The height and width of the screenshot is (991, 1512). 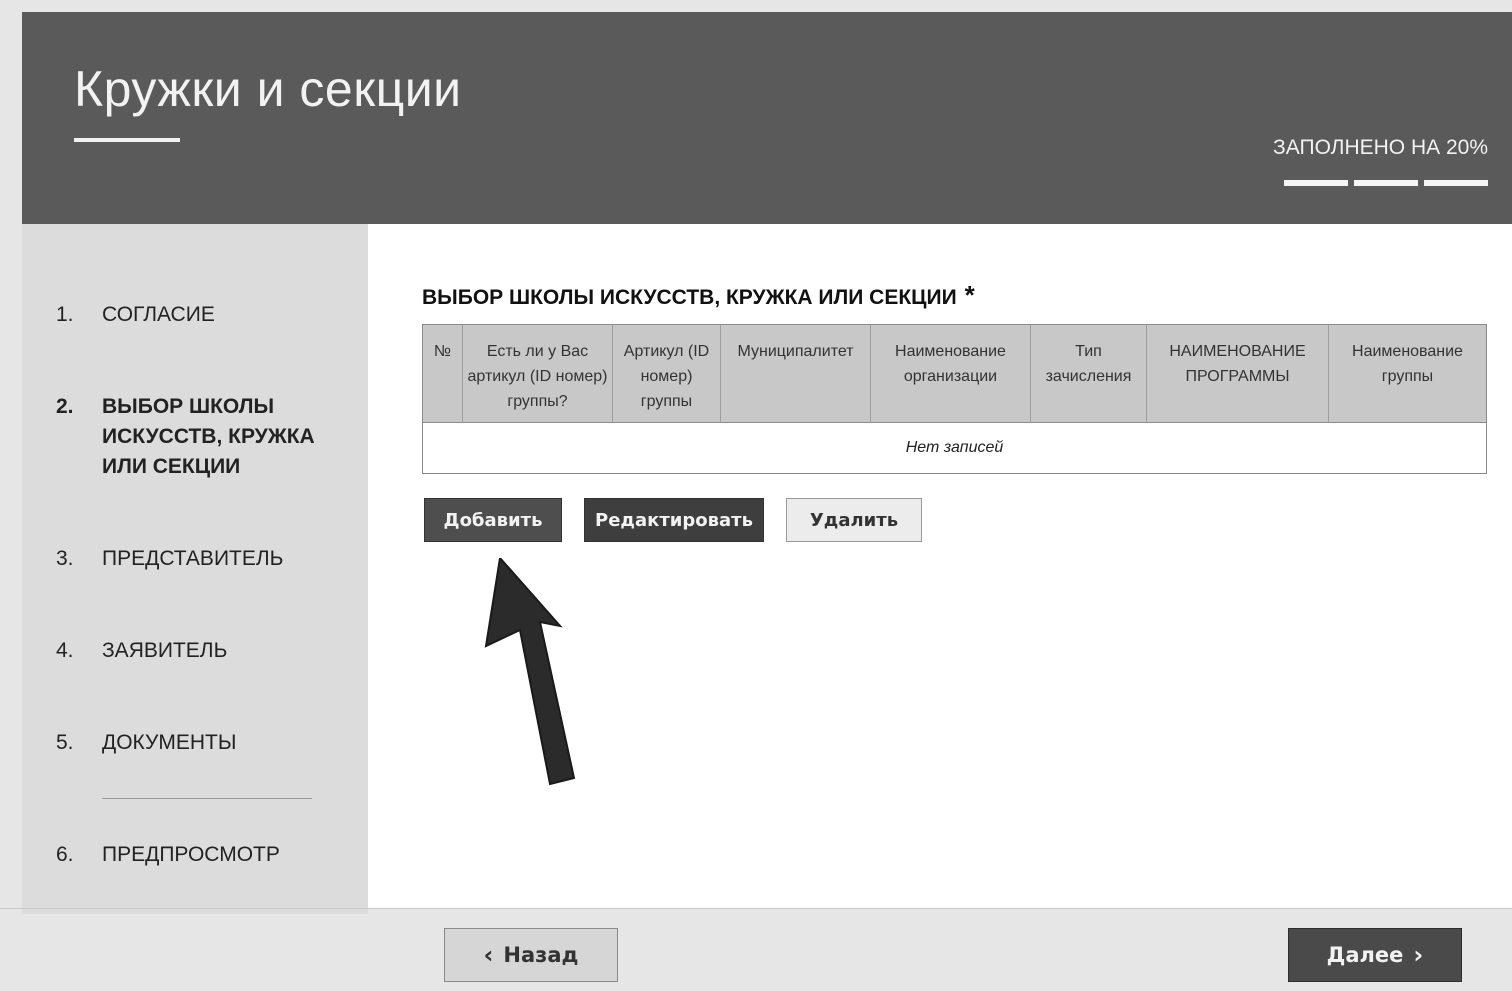 What do you see at coordinates (950, 373) in the screenshot?
I see `column-header-organization: Наименование организации` at bounding box center [950, 373].